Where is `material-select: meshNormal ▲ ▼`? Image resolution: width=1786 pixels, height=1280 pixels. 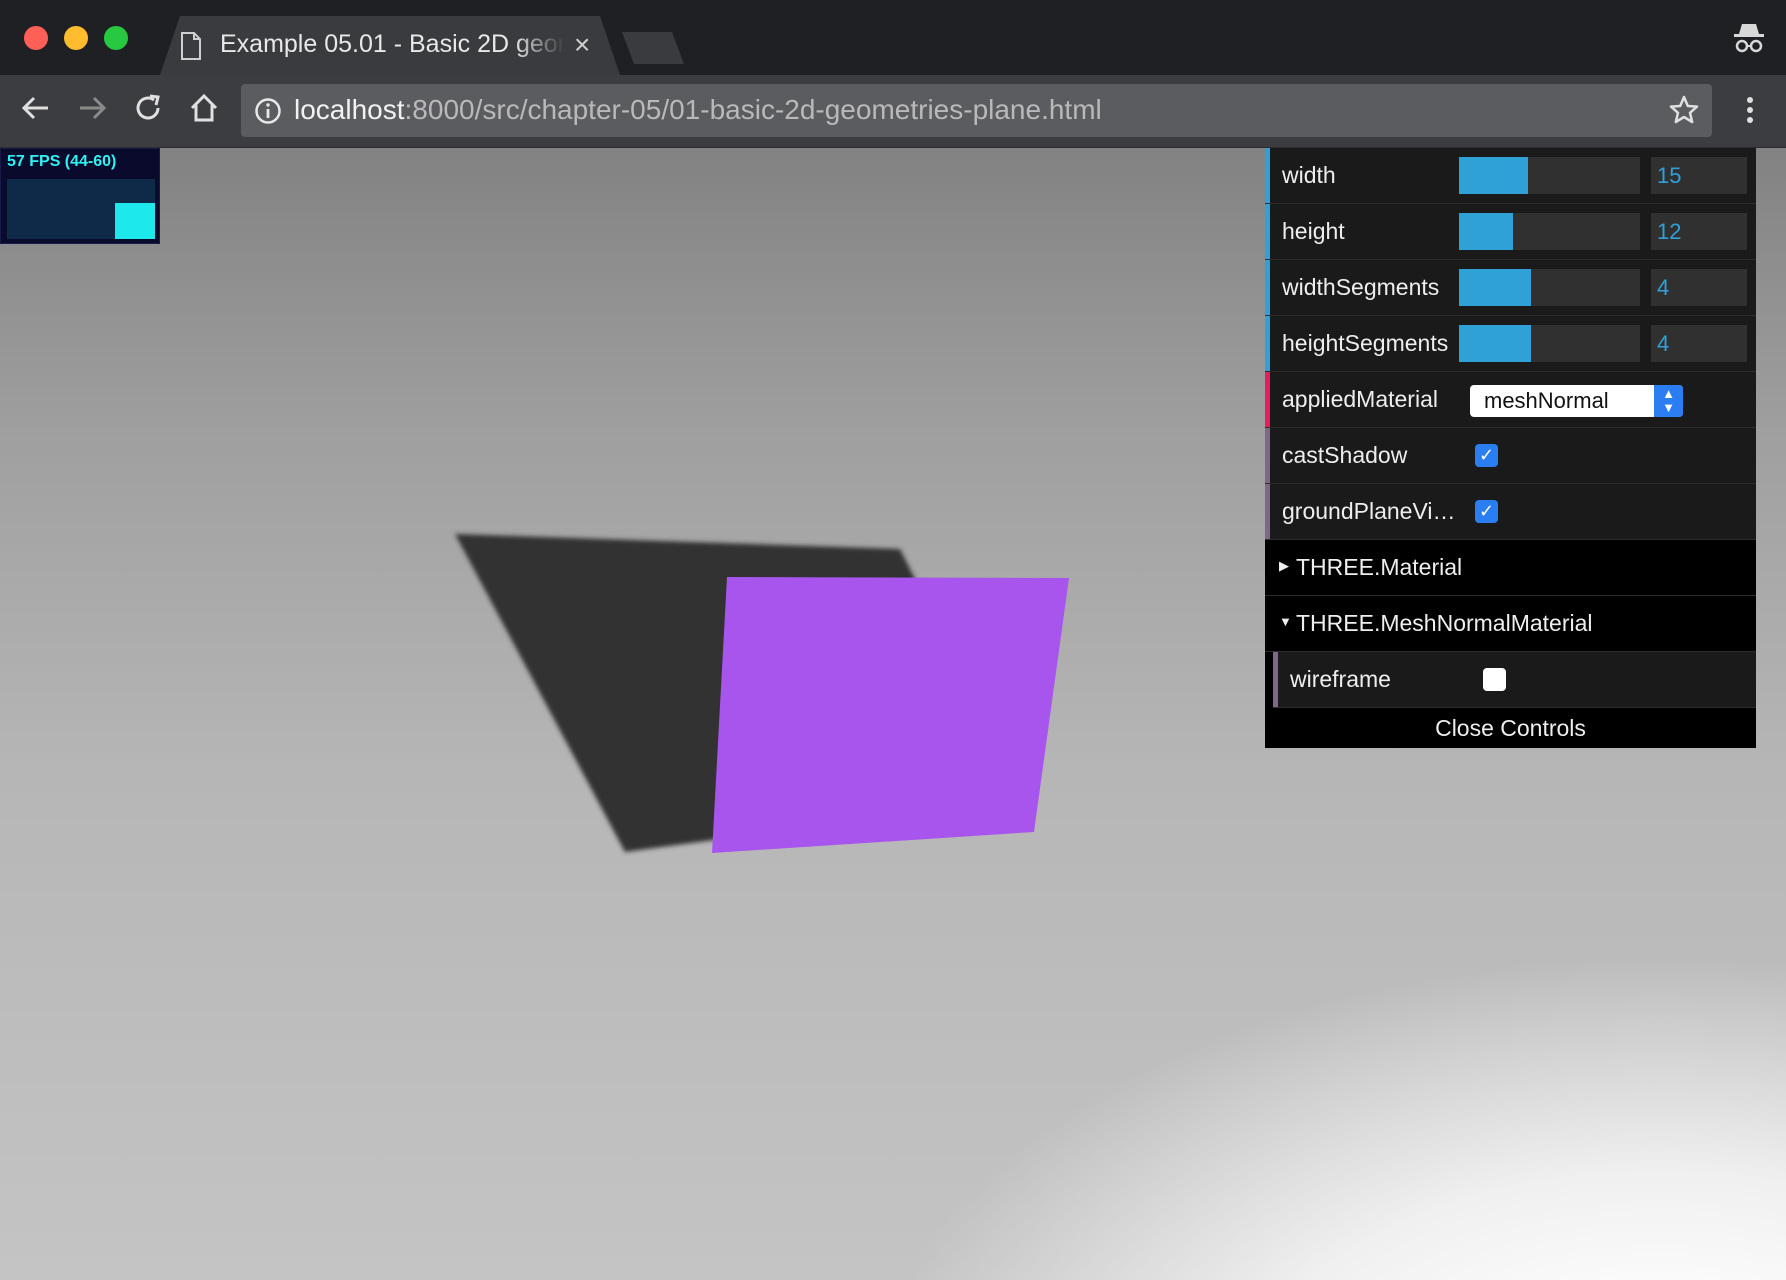
material-select: meshNormal ▲ ▼ is located at coordinates (1576, 401).